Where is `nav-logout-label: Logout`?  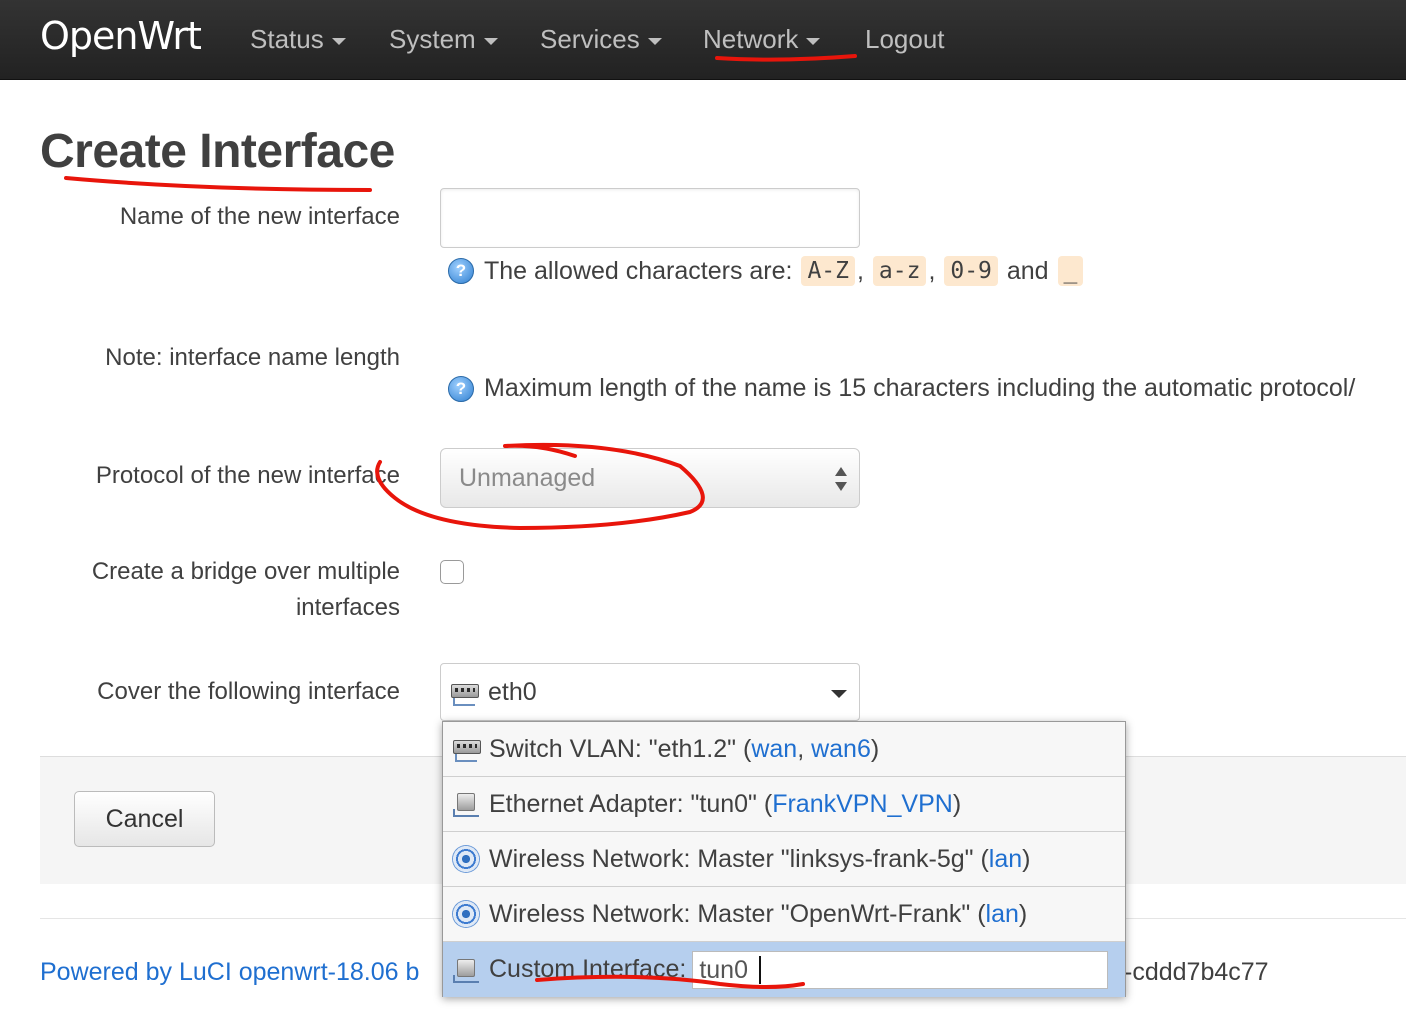
nav-logout-label: Logout is located at coordinates (905, 39).